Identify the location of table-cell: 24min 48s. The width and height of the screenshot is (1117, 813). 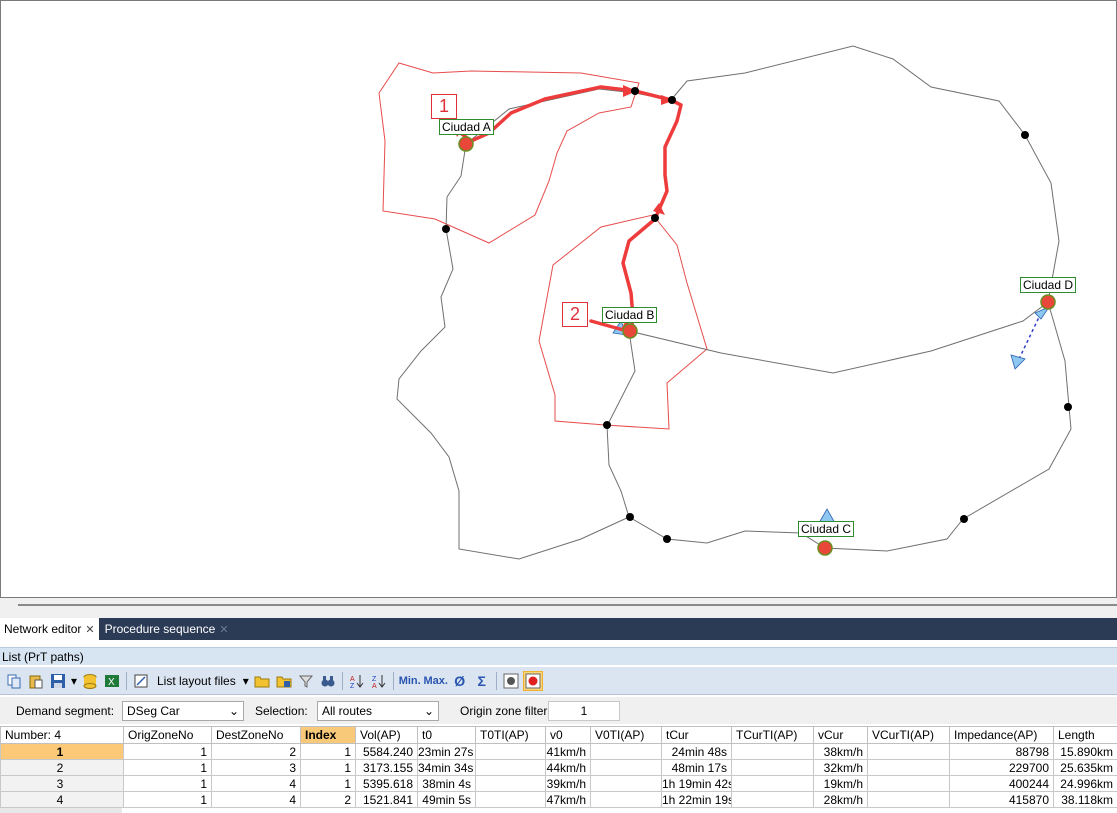
(696, 751).